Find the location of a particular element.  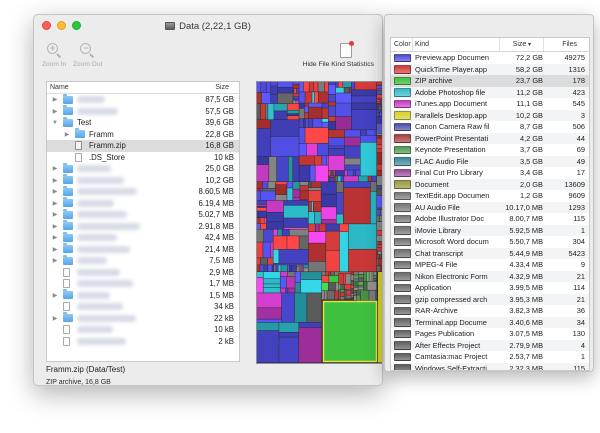

kind-row: Windows Self-Extracti 2.32,3 MB 115 is located at coordinates (490, 366).